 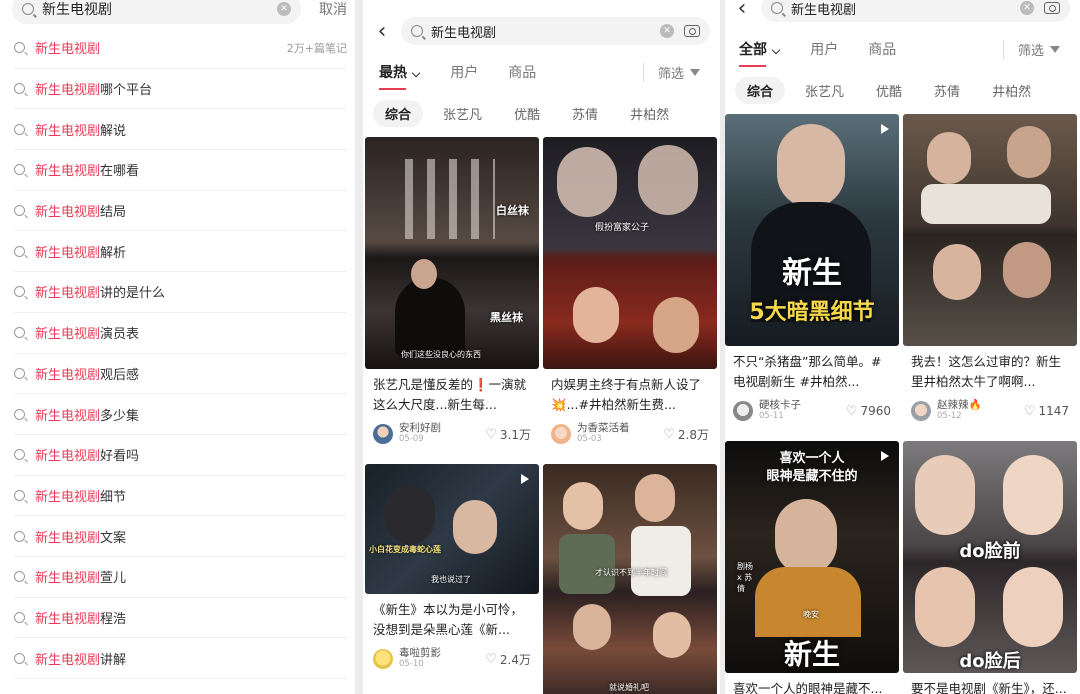 I want to click on suggestion-item: 新生电视剧 在哪看, so click(x=180, y=170).